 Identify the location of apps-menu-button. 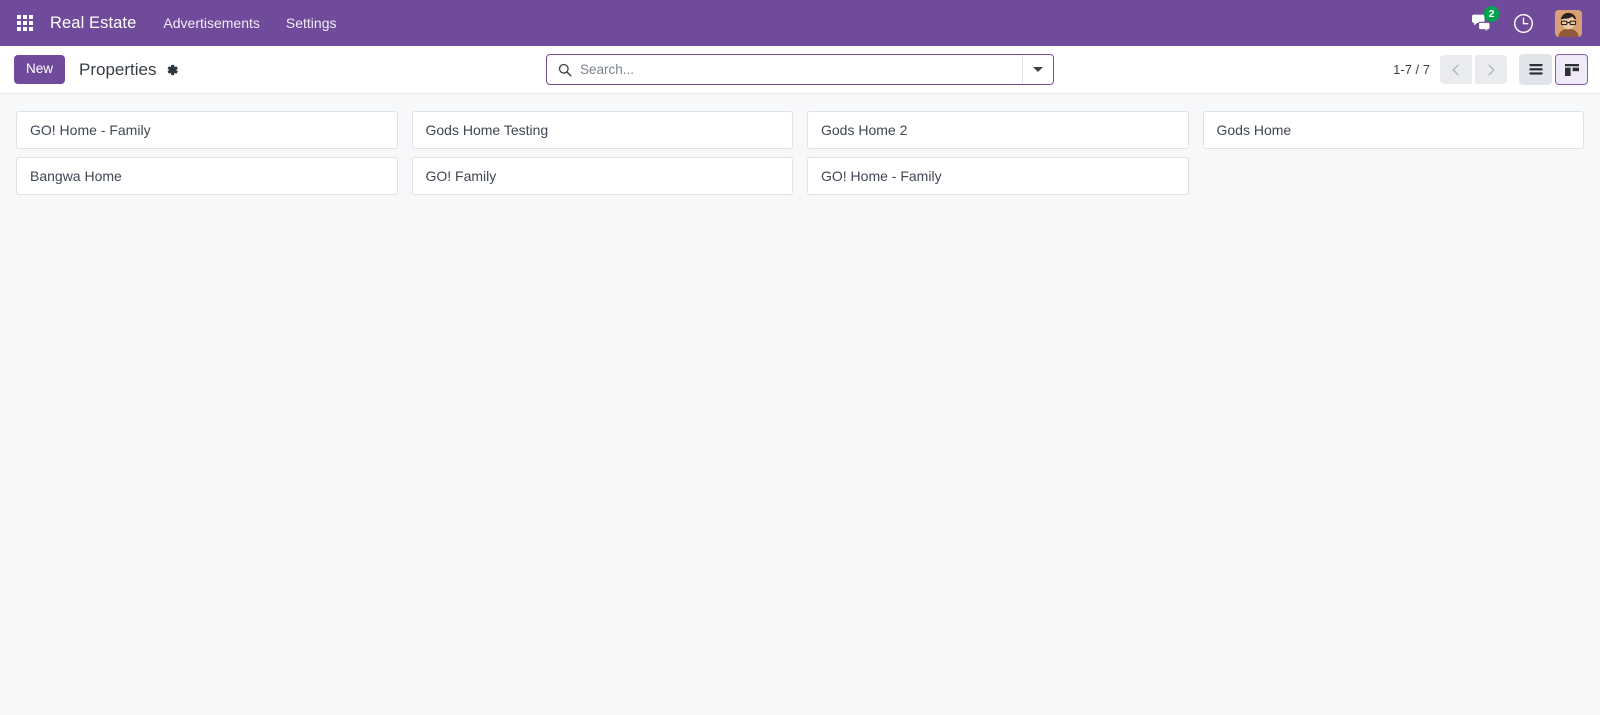
(25, 23).